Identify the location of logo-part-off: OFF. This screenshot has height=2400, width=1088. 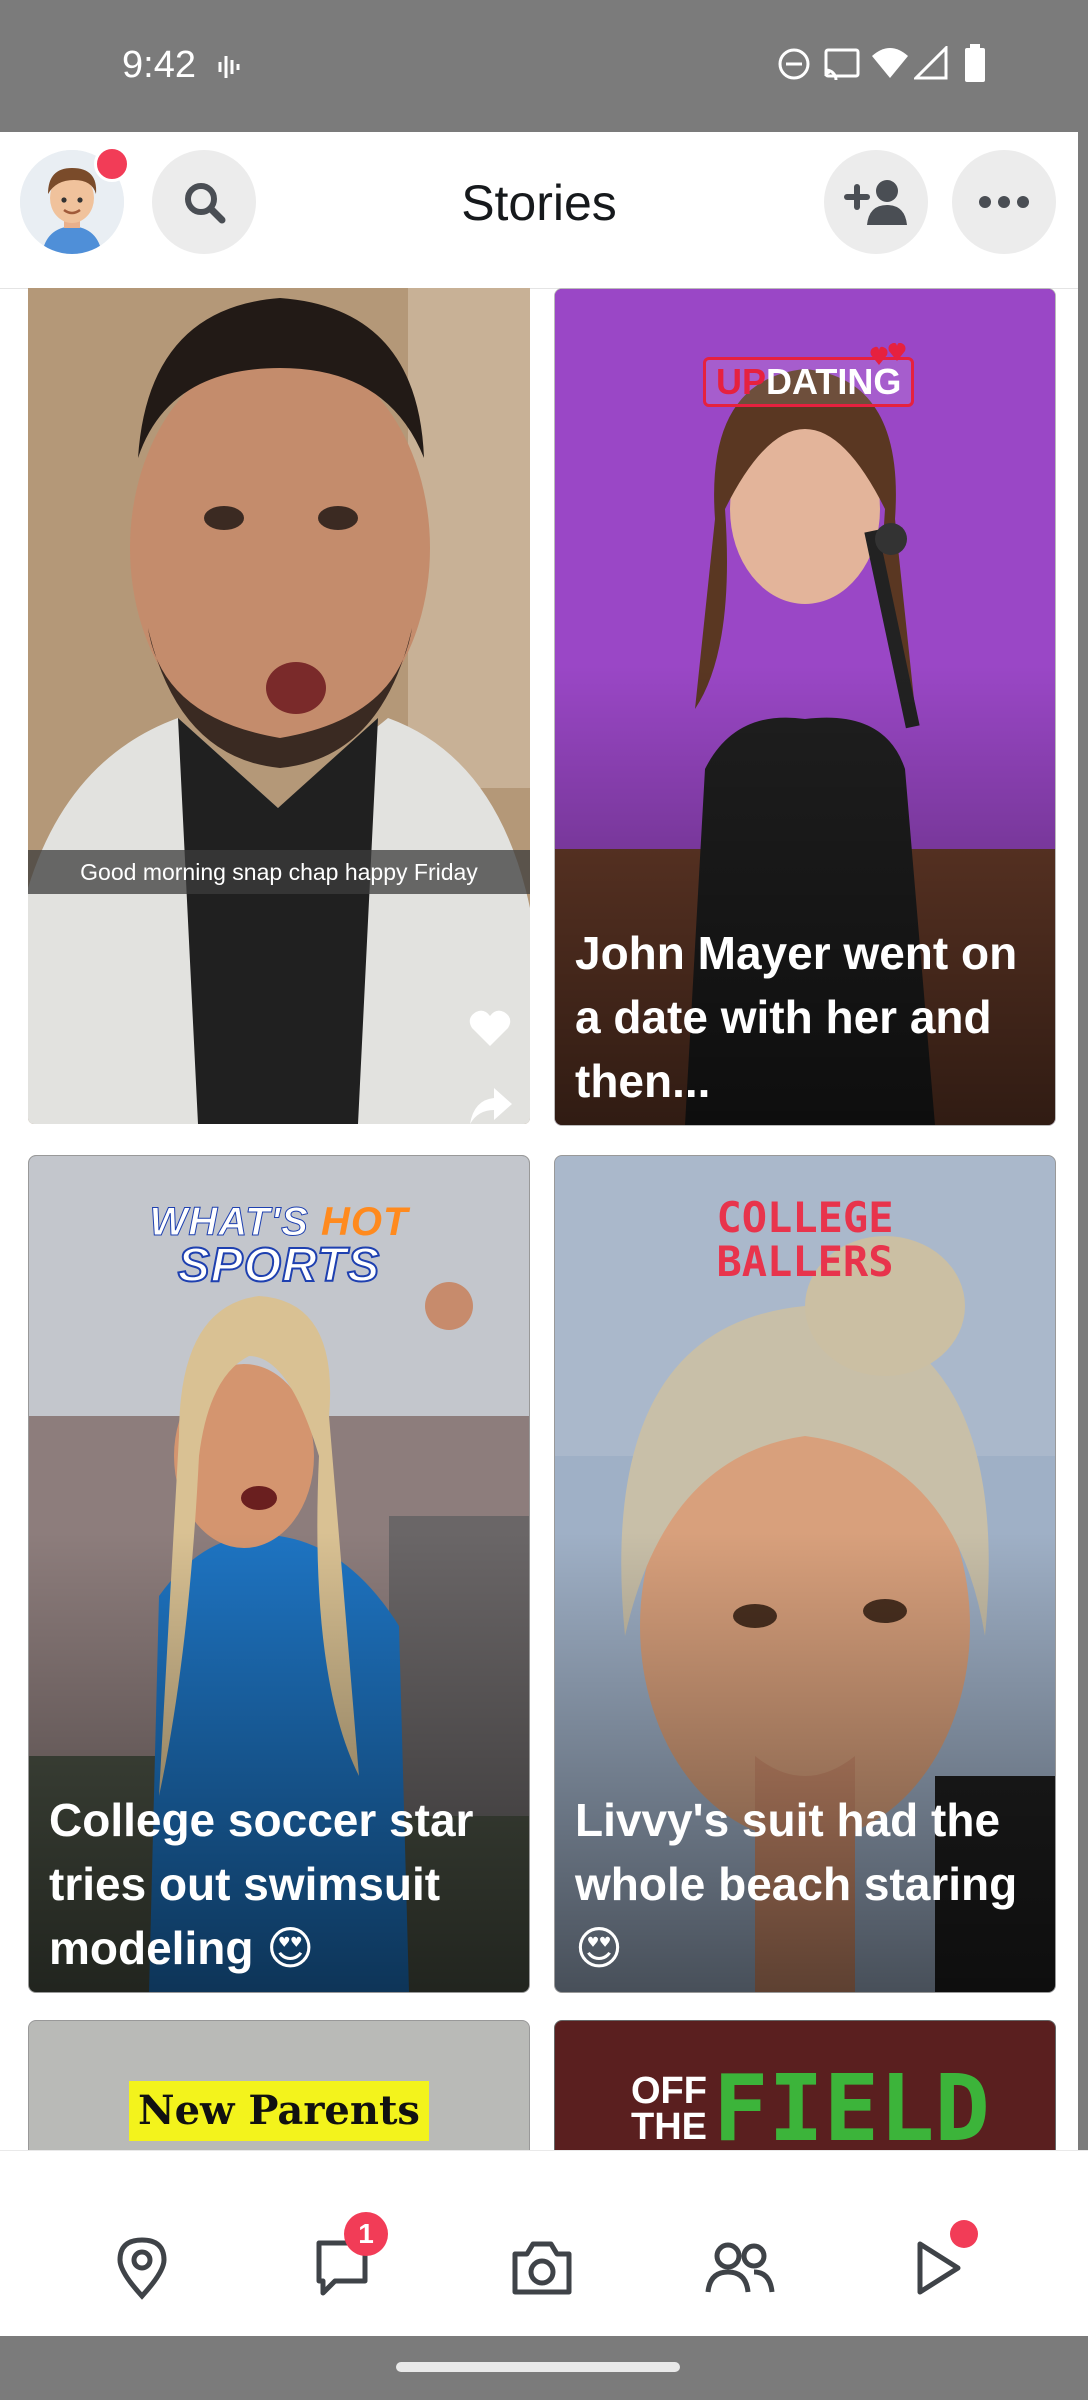
(669, 2091).